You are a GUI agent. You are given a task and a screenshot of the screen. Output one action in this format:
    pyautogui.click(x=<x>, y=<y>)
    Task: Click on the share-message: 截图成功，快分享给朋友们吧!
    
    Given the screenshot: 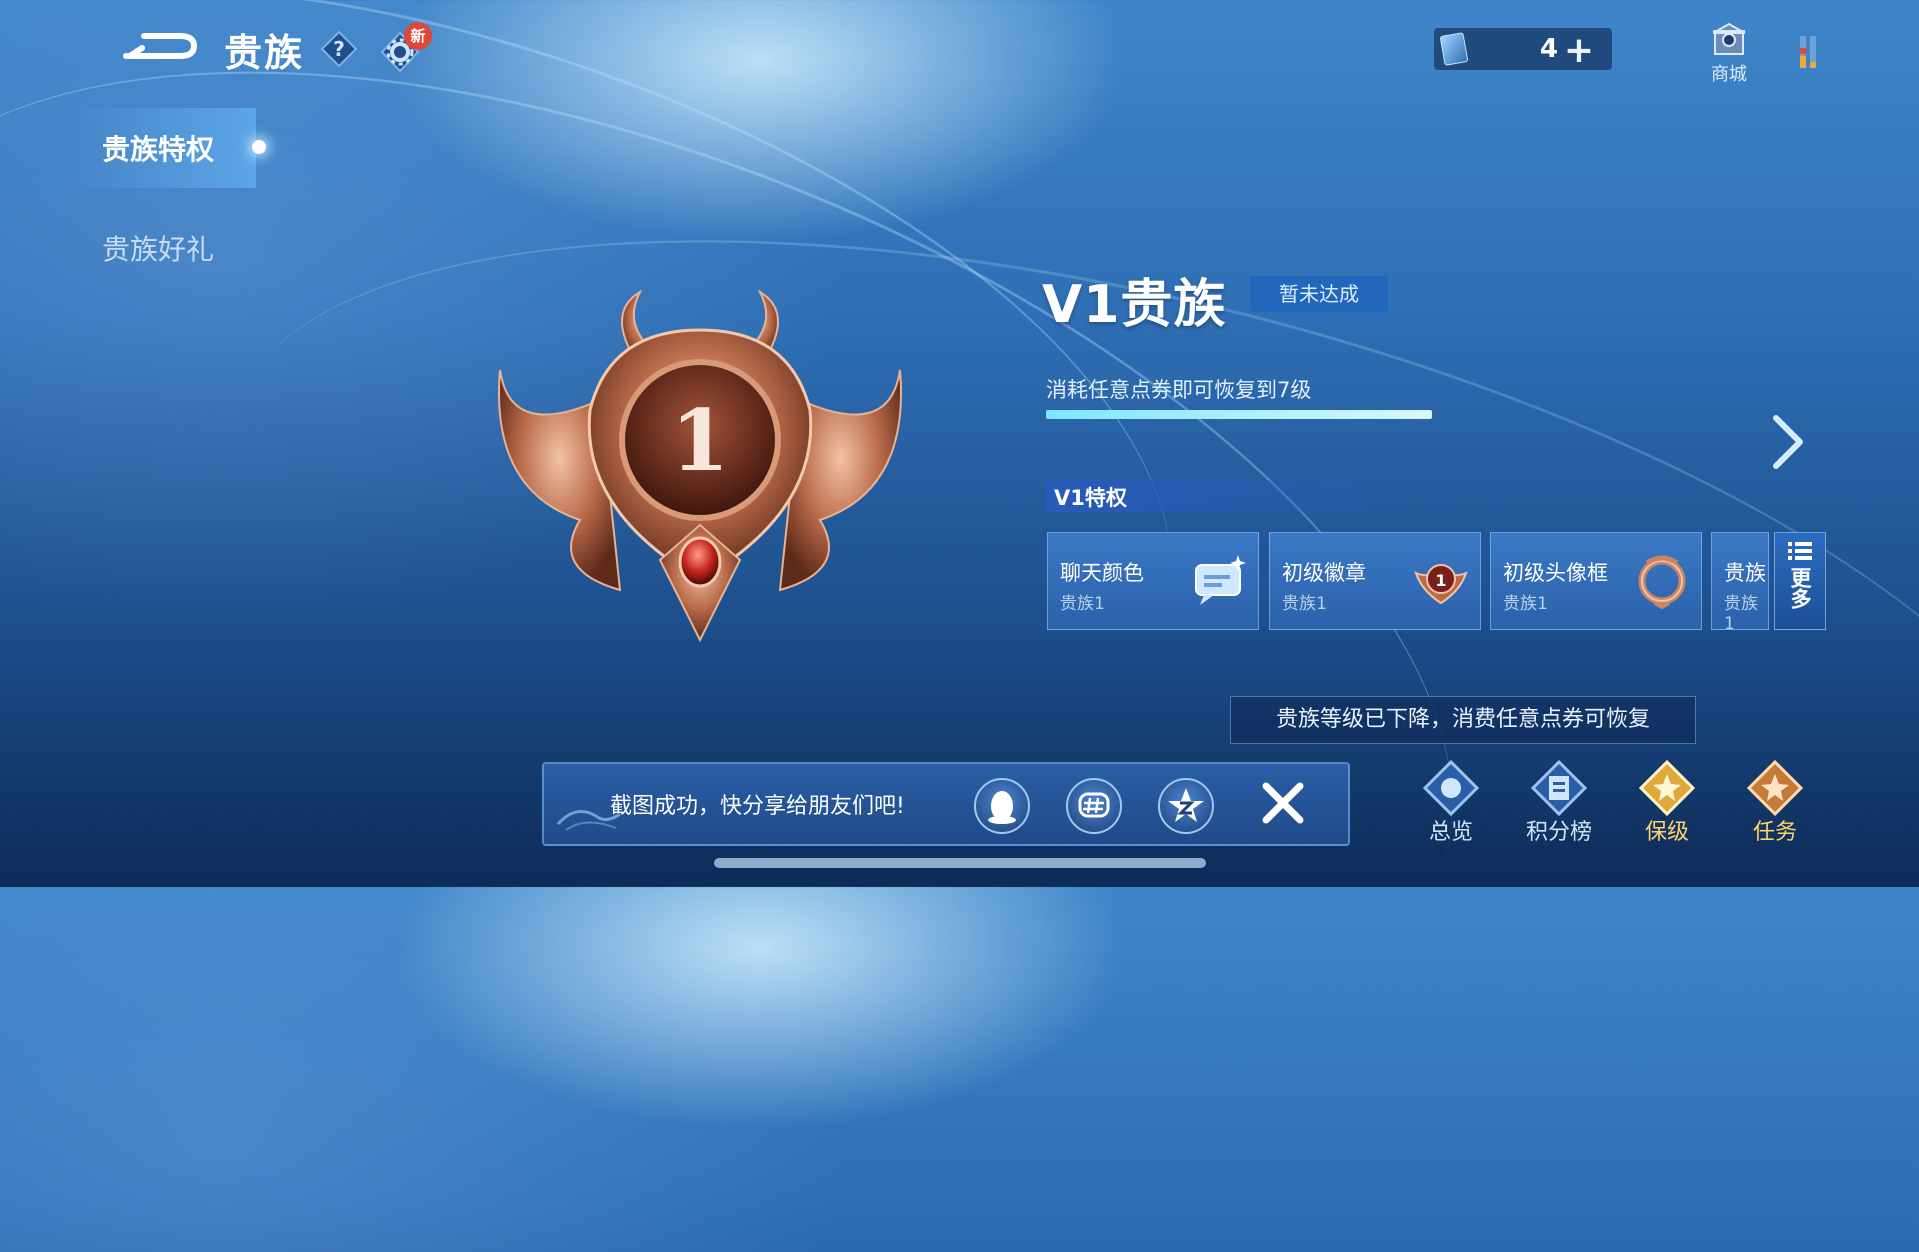 What is the action you would take?
    pyautogui.click(x=757, y=806)
    